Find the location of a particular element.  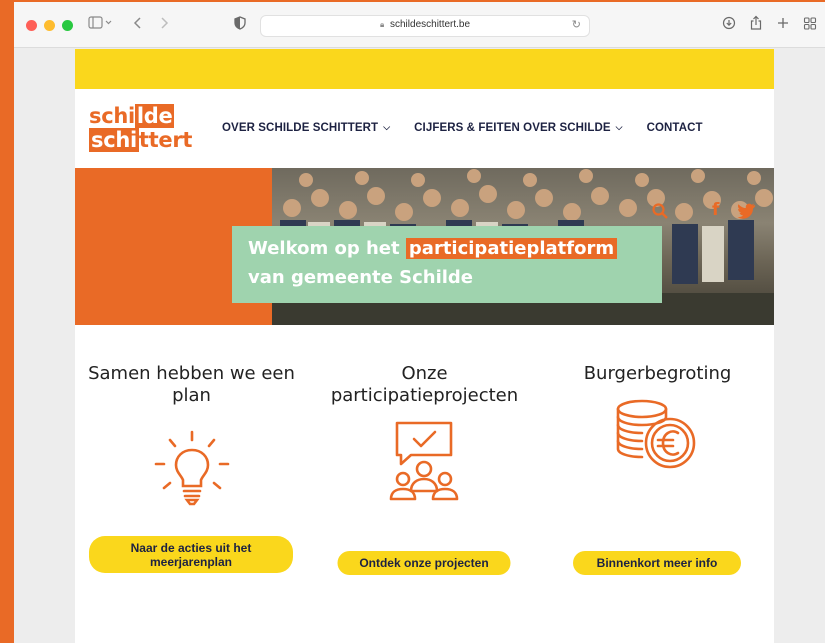

chevron-left-icon is located at coordinates (138, 26).